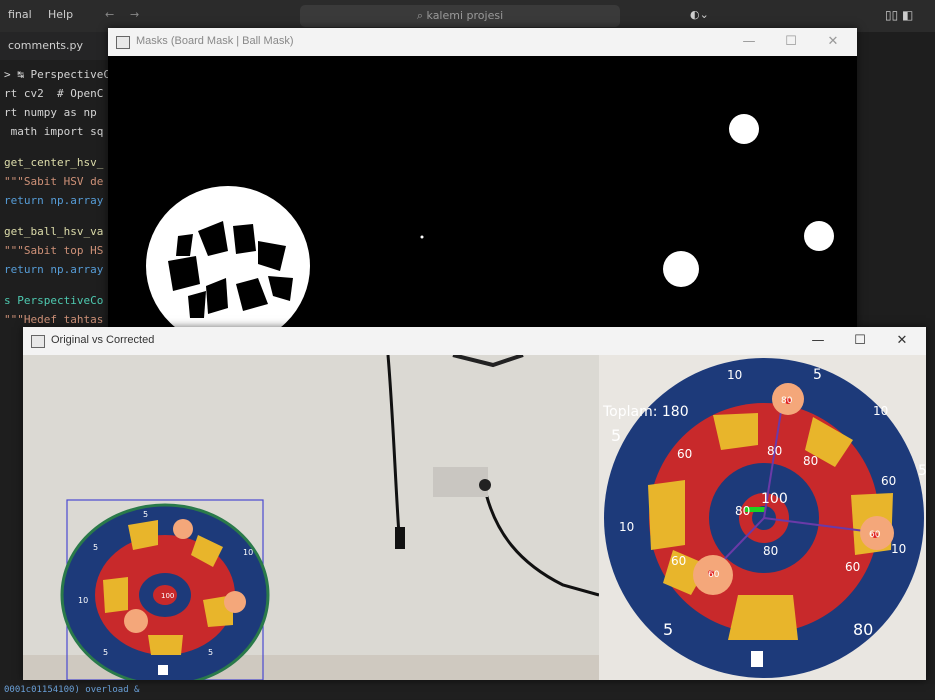 Image resolution: width=935 pixels, height=700 pixels. I want to click on menu-help: Help, so click(60, 14).